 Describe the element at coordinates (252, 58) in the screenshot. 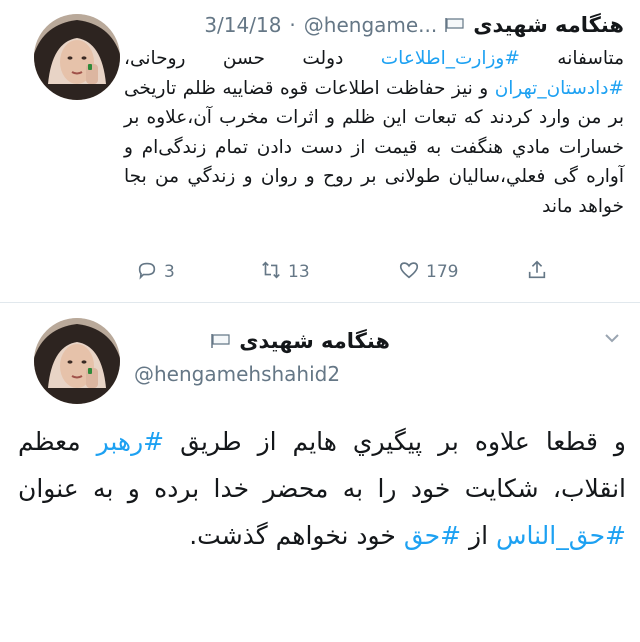

I see `tweet-text-segment: دولت حسن روحانی،` at that location.